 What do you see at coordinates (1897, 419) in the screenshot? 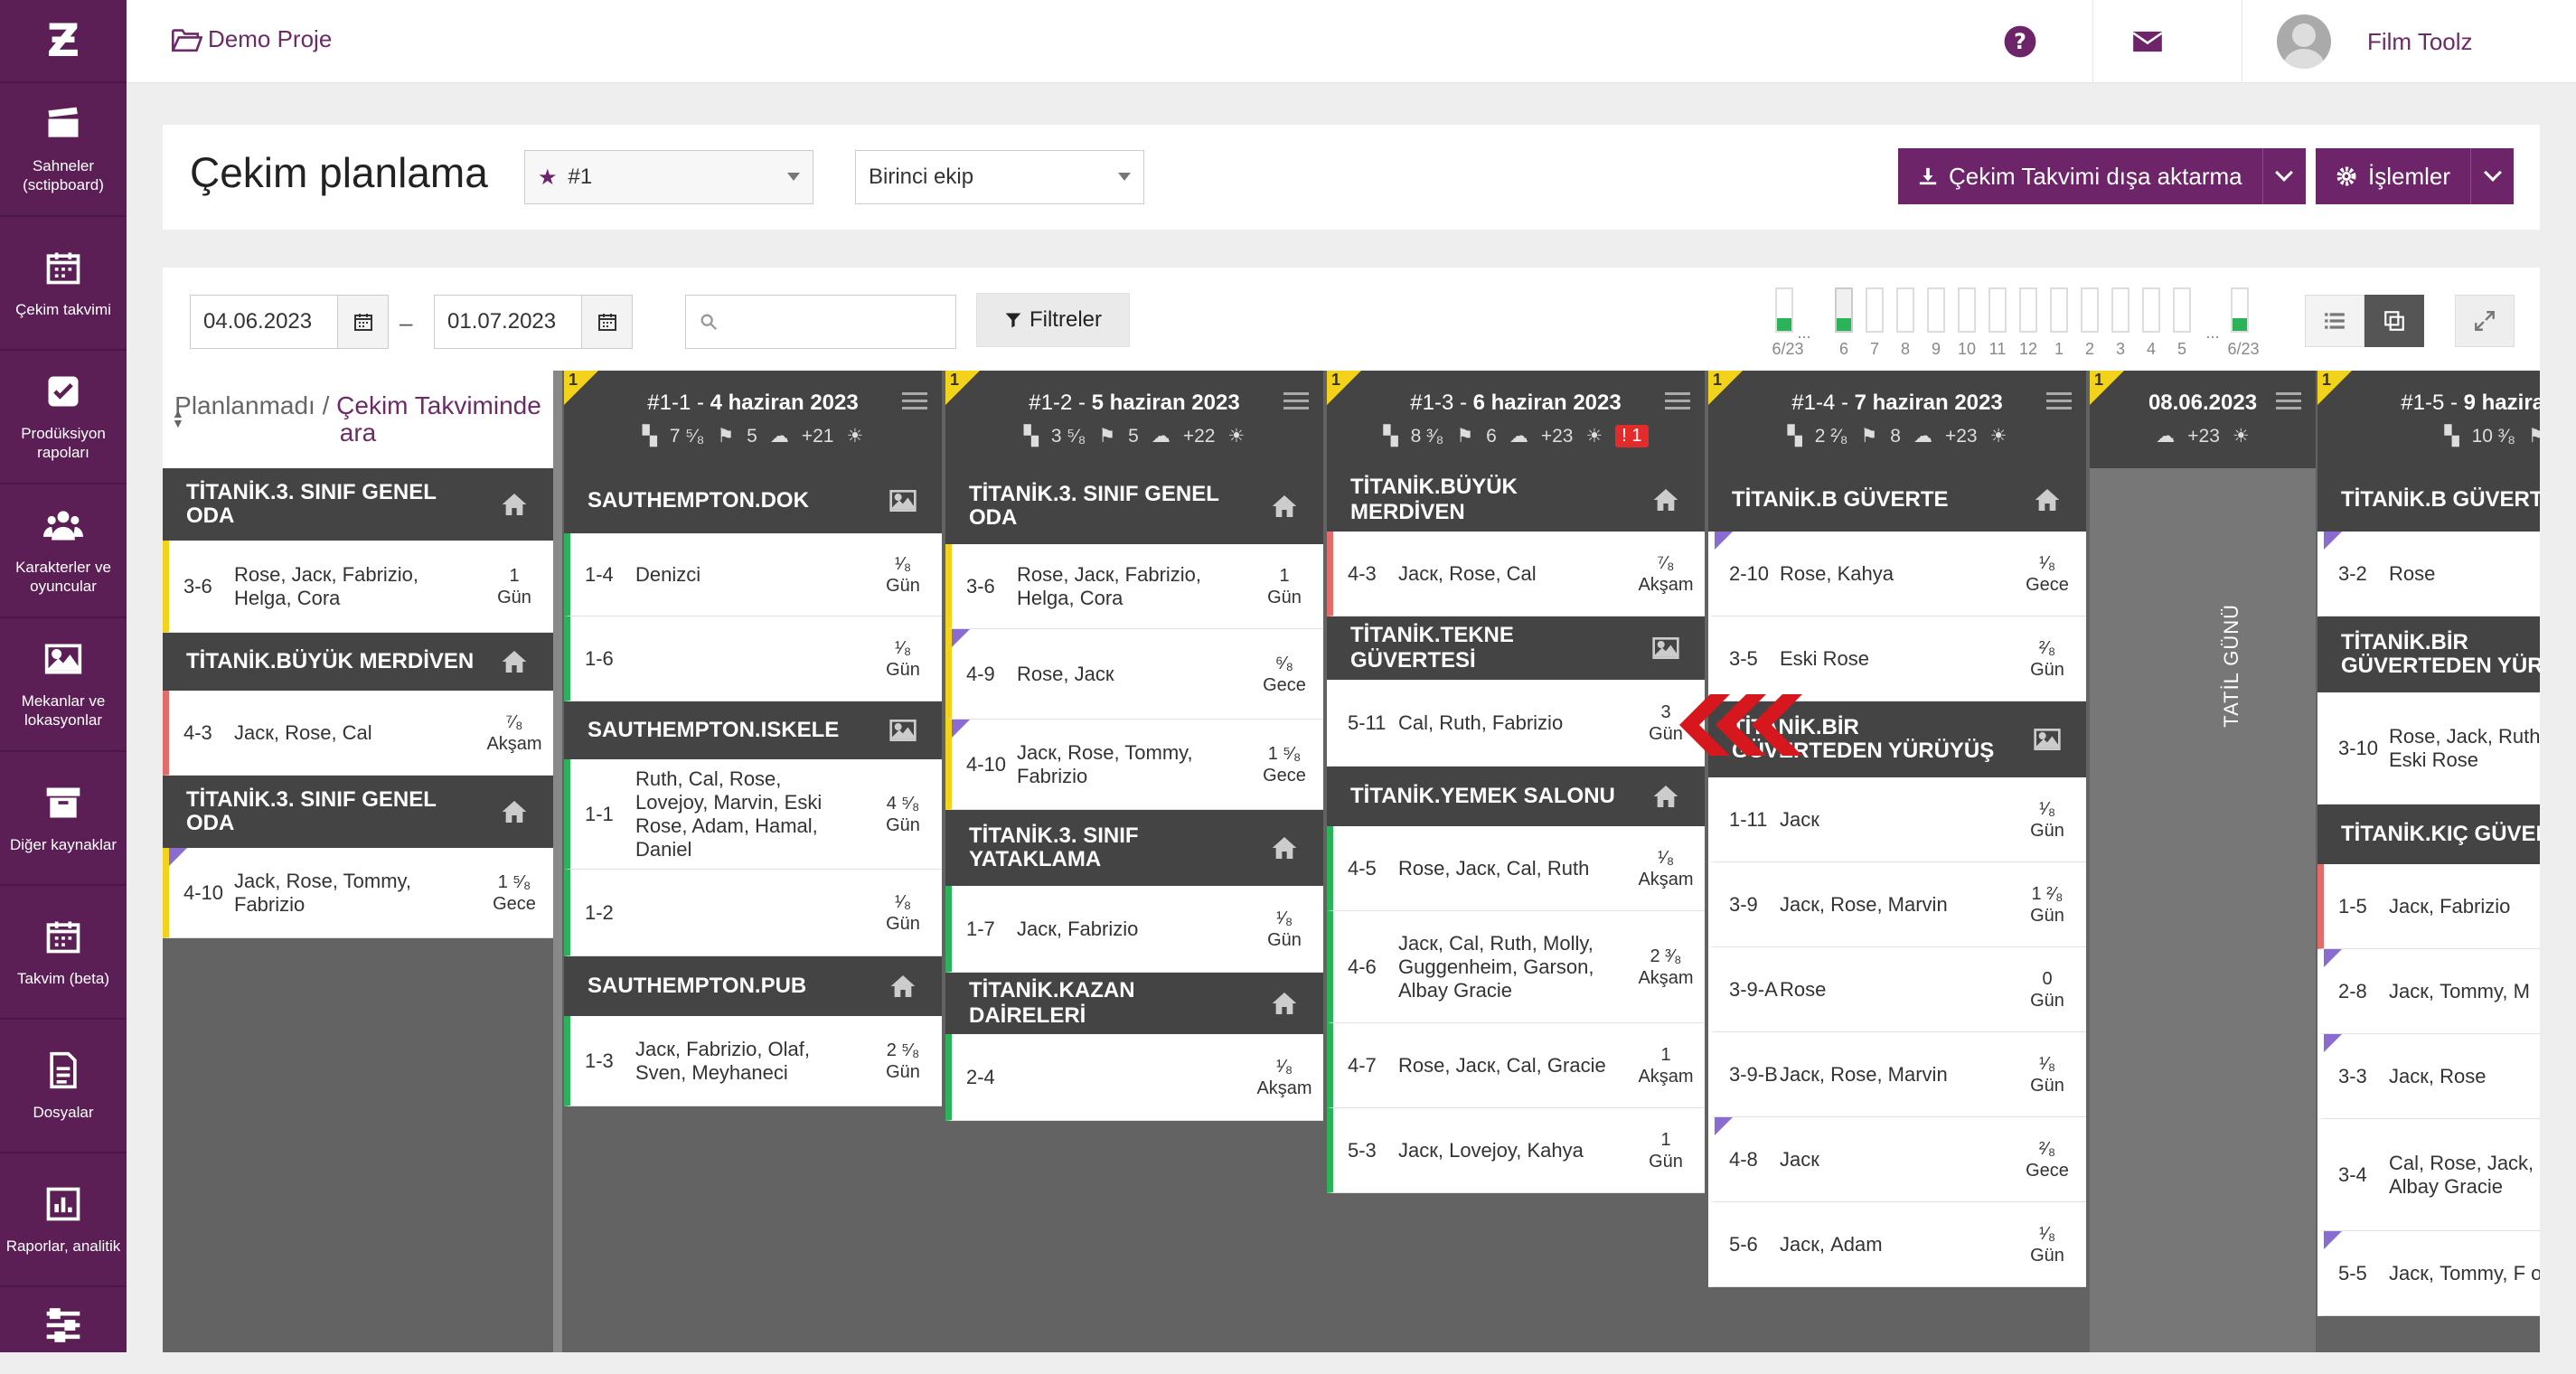
I see `day-header: 1 #1-4 - 7 haziran 2023 ▚ 2 ²⁄₈ ⚑ 8 ☁ +23 ☀` at bounding box center [1897, 419].